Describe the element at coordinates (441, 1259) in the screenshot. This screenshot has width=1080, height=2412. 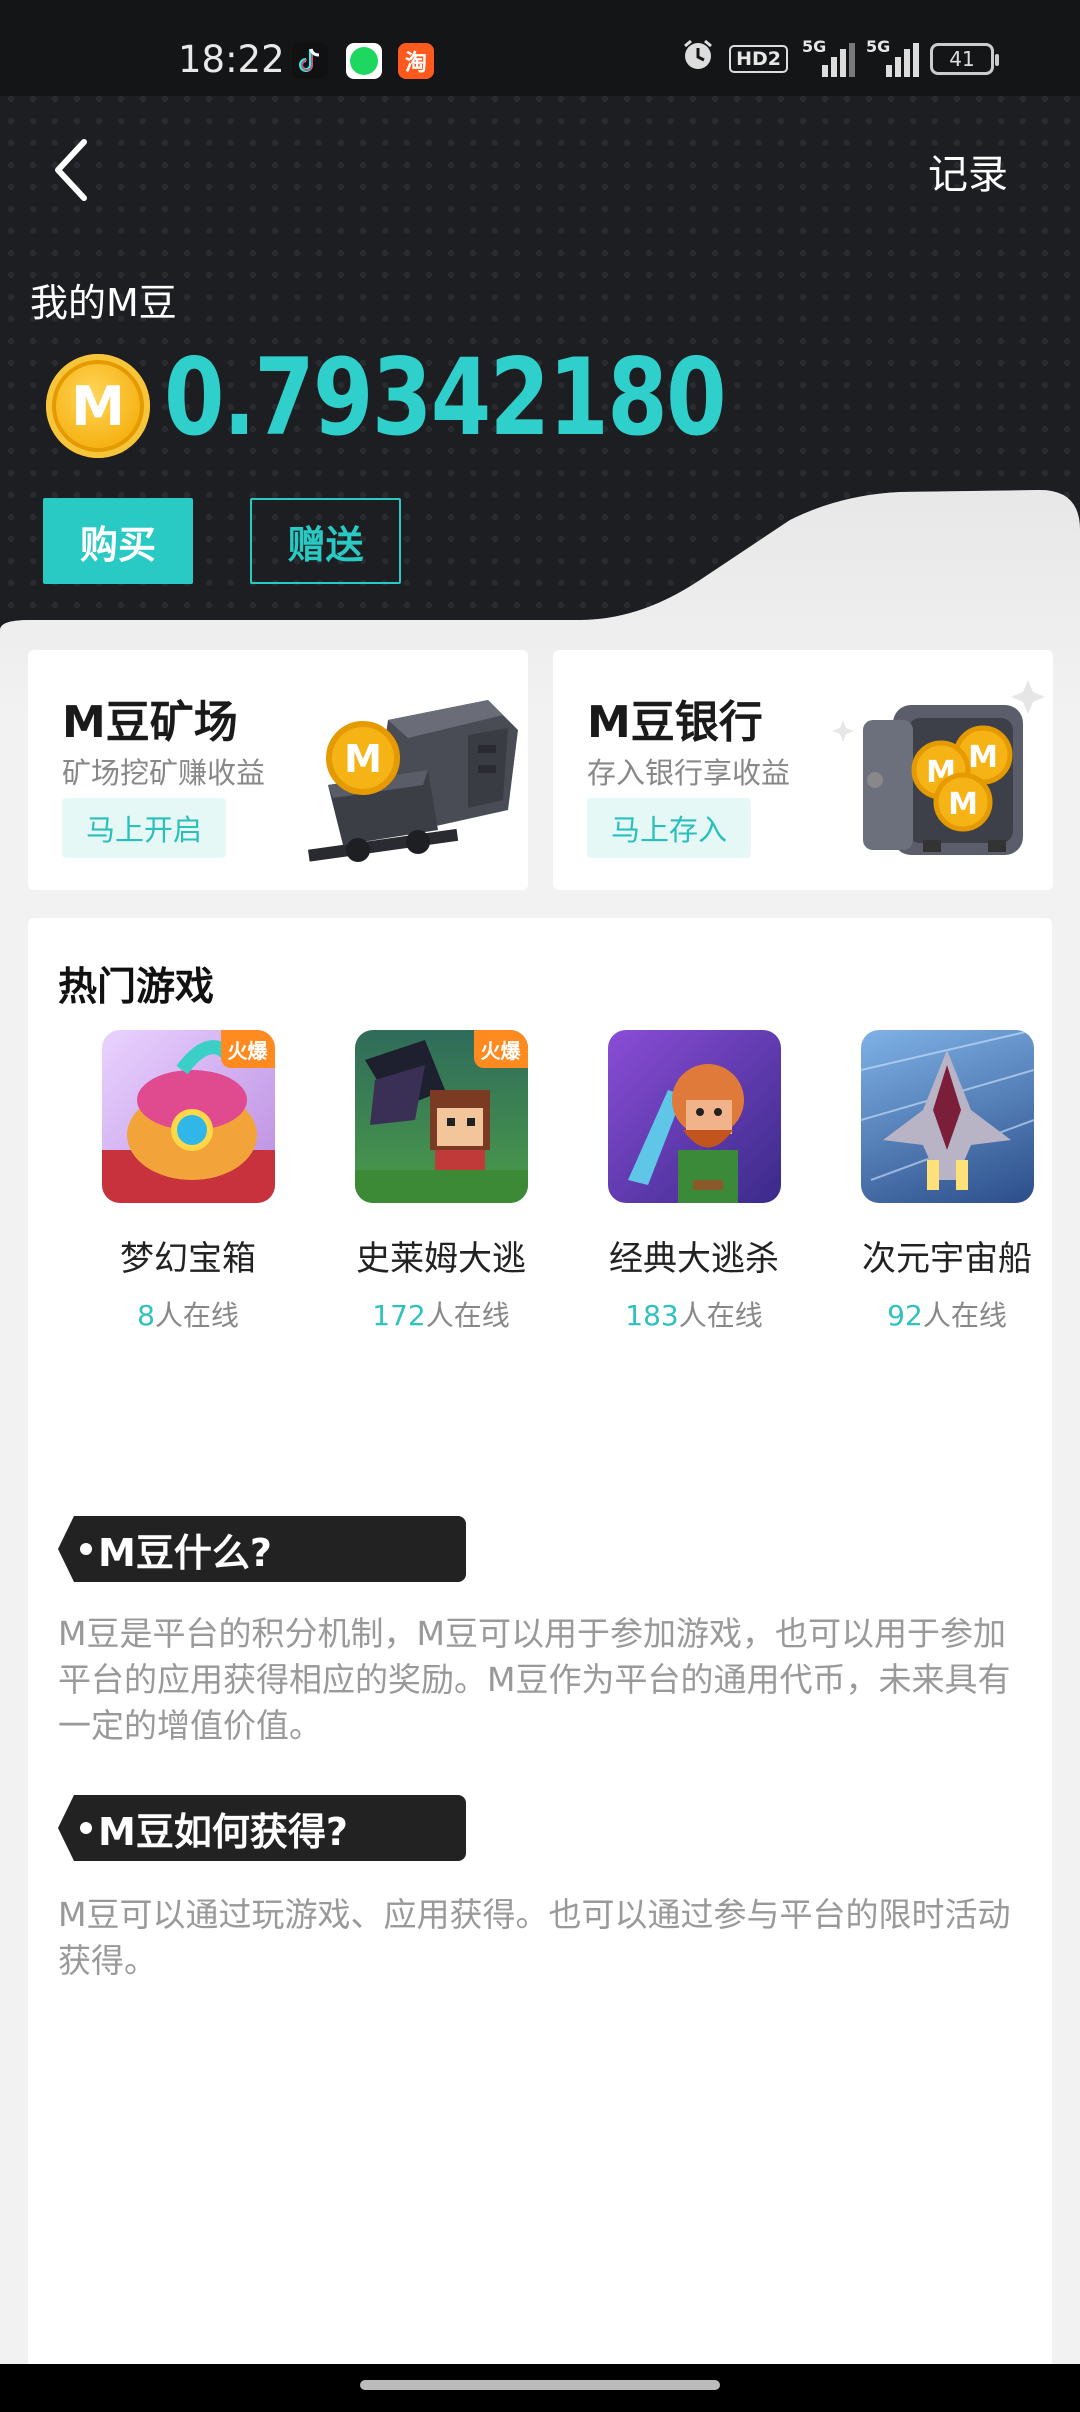
I see `game-name: 史莱姆大逃` at that location.